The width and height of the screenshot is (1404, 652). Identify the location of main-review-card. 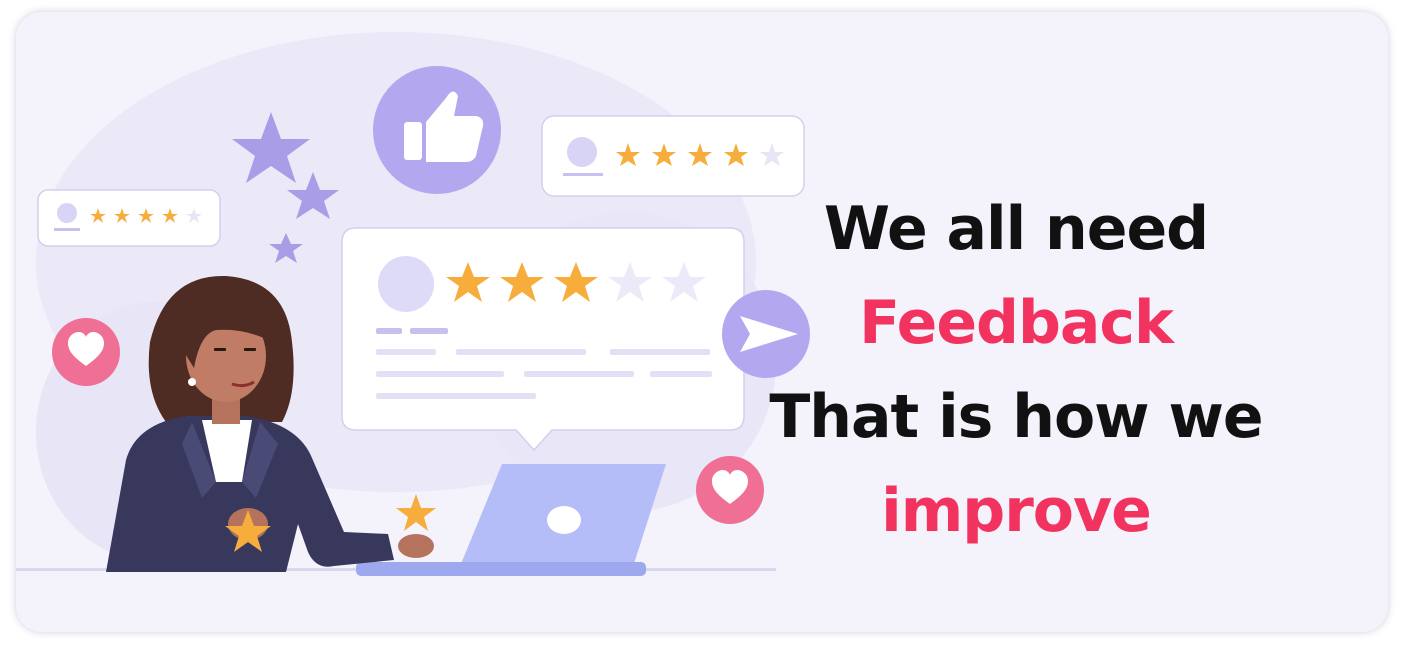
(543, 339).